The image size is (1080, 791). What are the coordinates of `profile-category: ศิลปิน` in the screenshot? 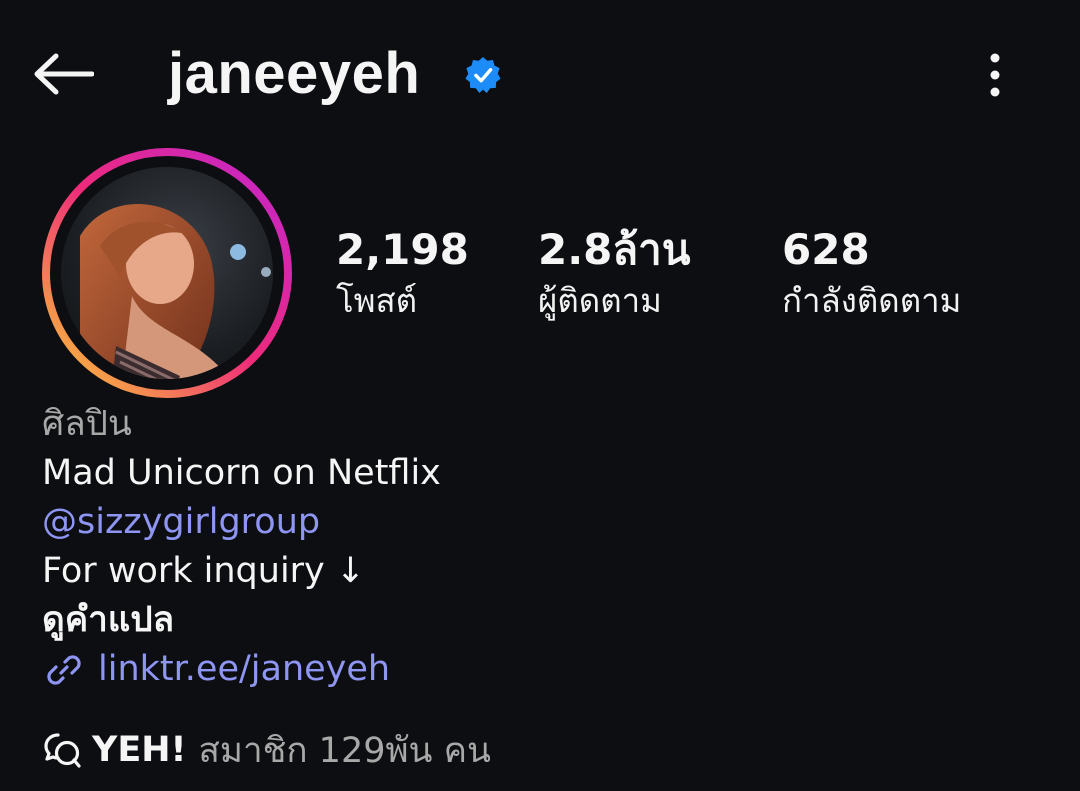 It's located at (87, 424).